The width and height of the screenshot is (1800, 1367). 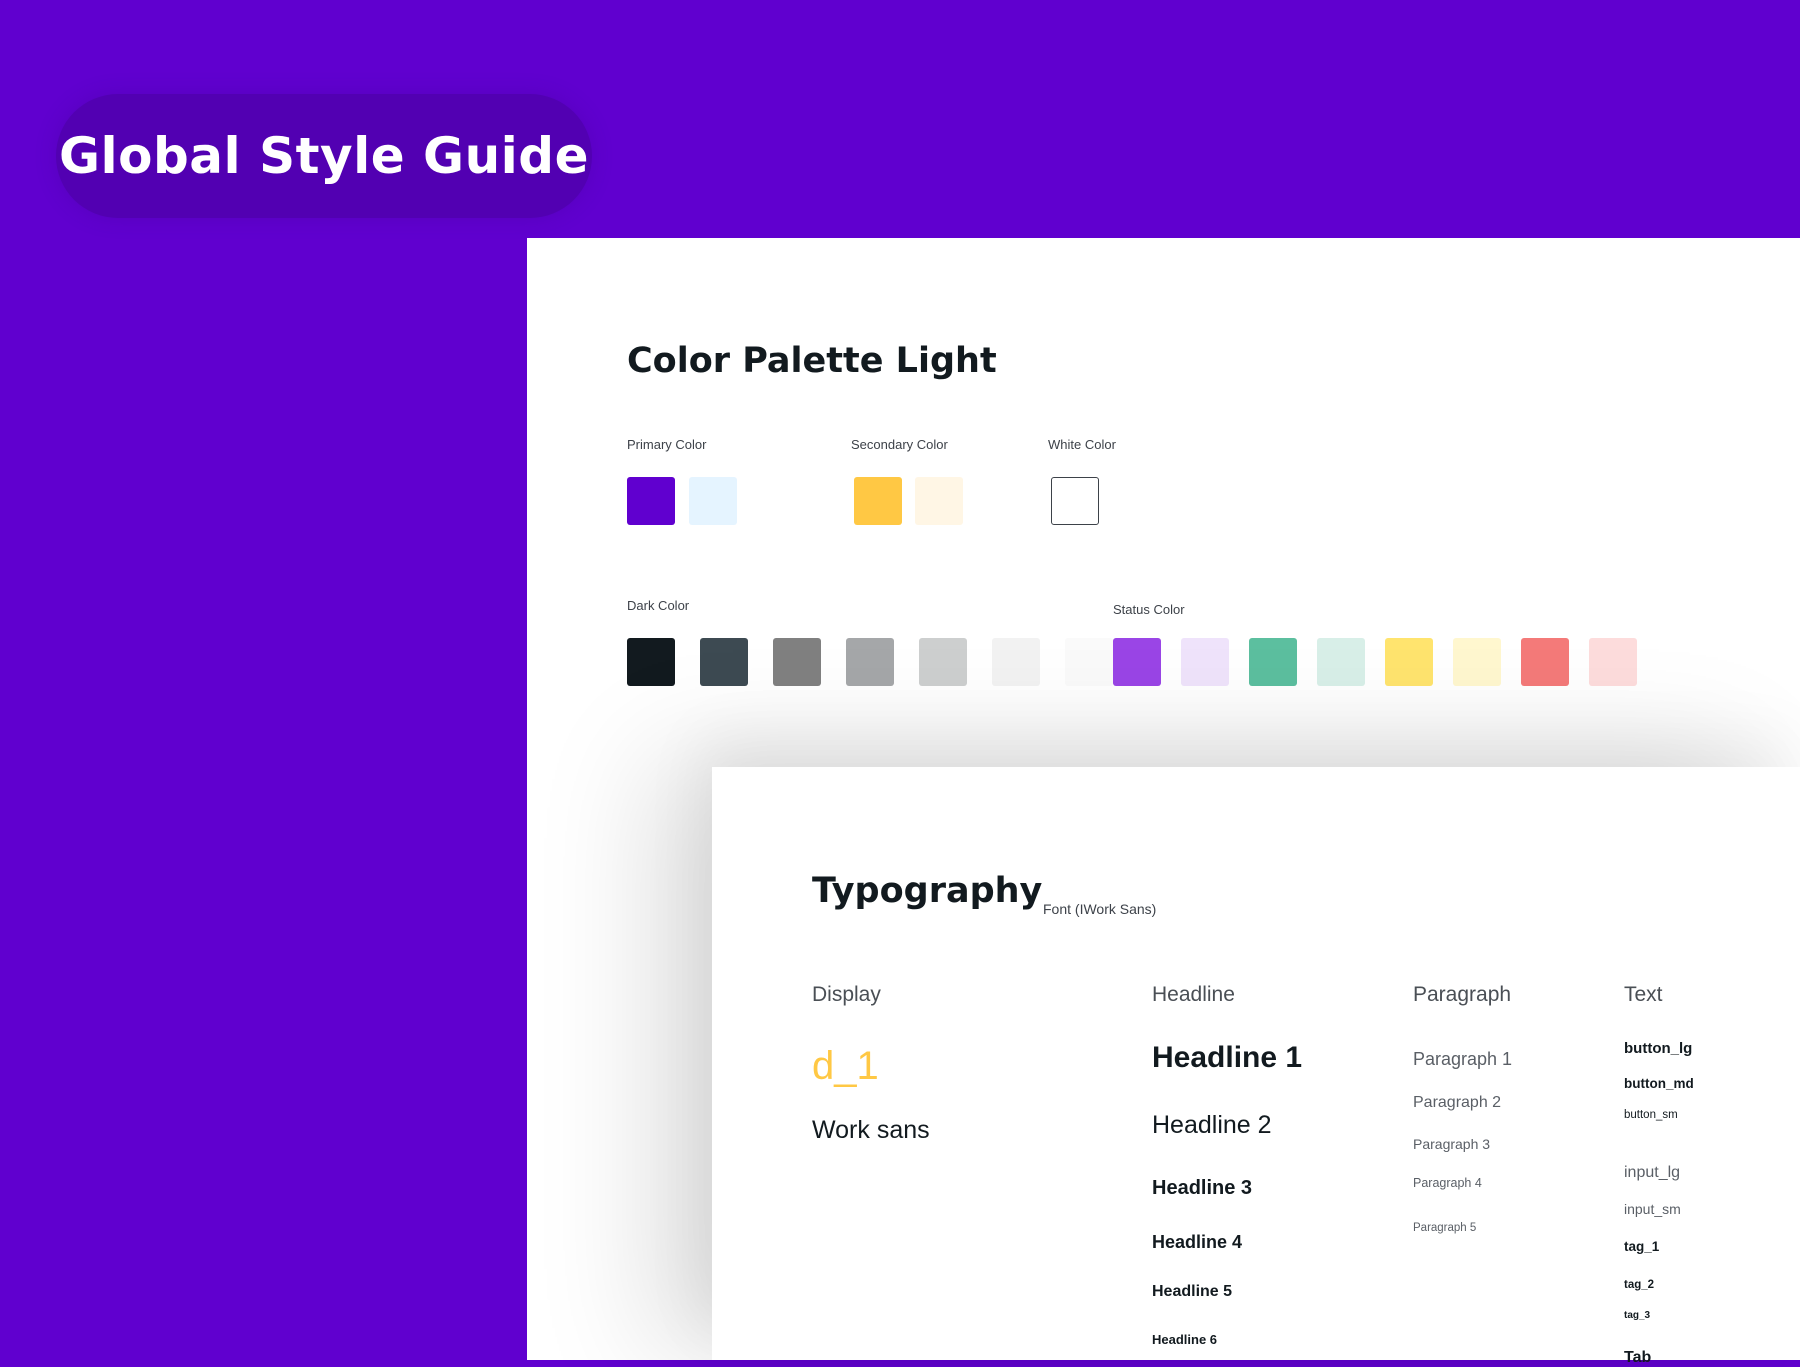 What do you see at coordinates (1227, 1057) in the screenshot?
I see `headline-1-sample: Headline 1` at bounding box center [1227, 1057].